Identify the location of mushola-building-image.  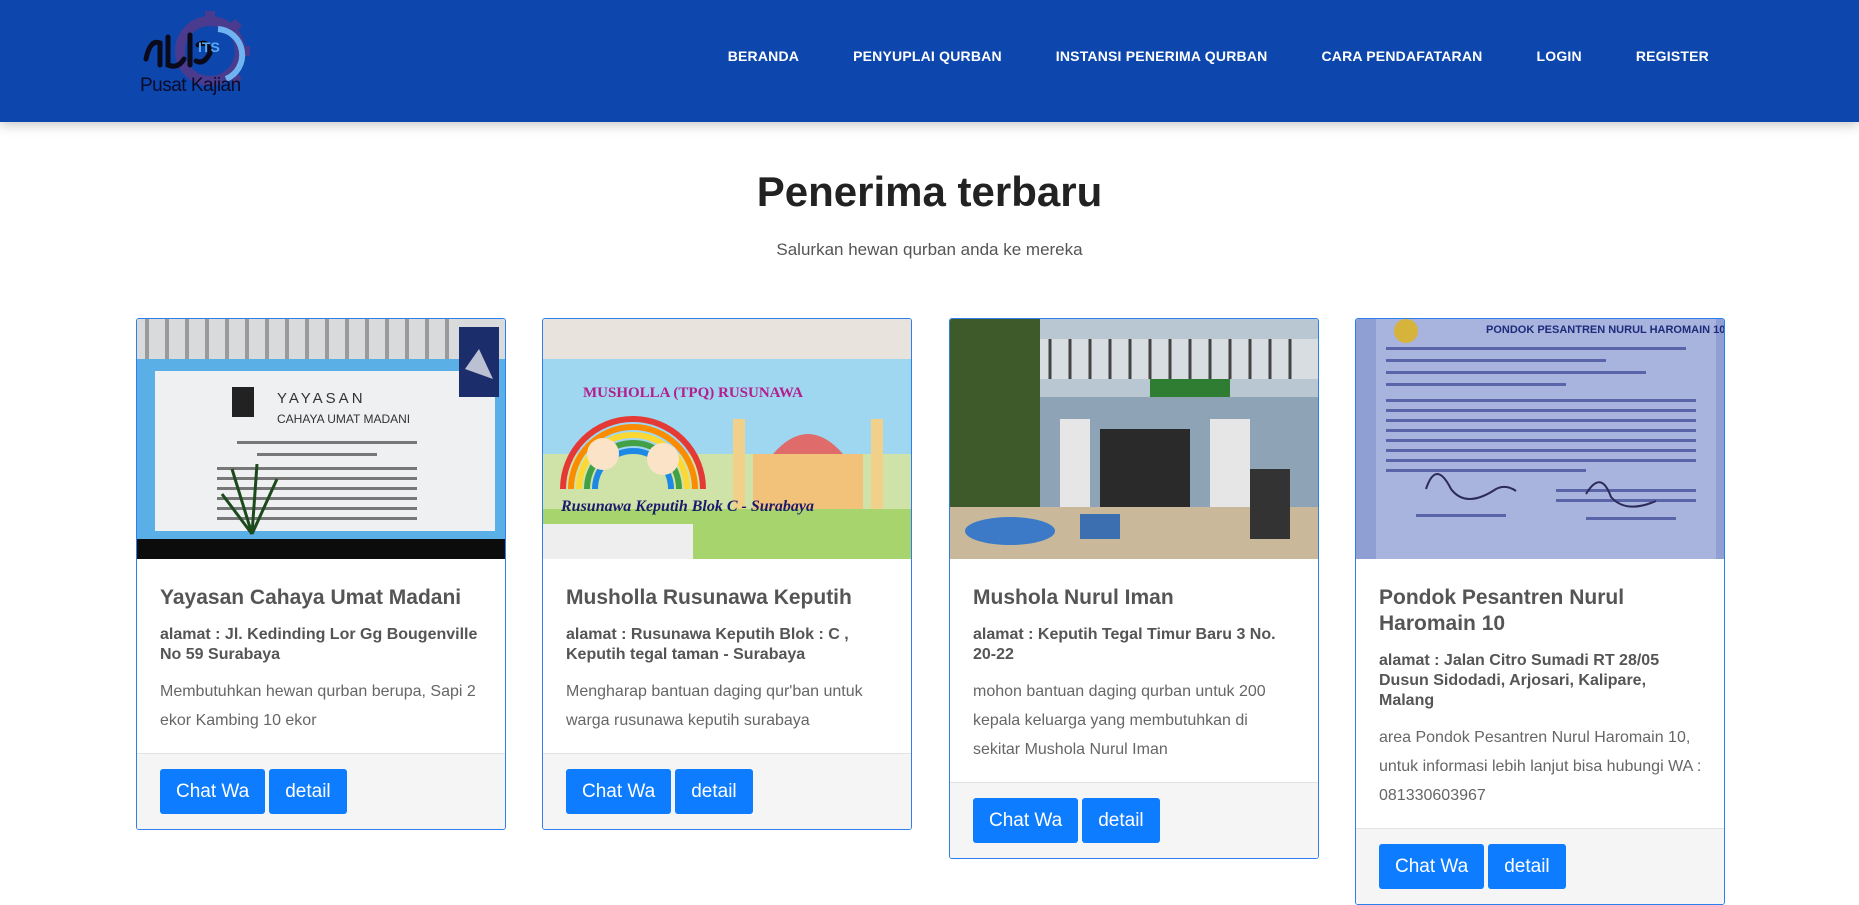
(1134, 439).